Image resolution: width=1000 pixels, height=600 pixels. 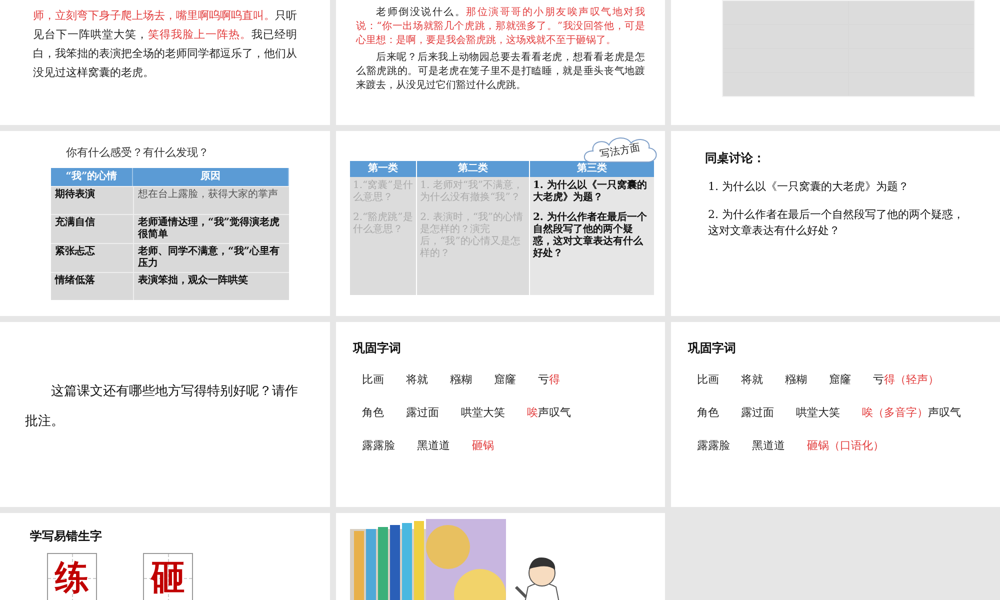 What do you see at coordinates (592, 236) in the screenshot?
I see `table-cell: 1. 为什么以《一只窝囊的大老虎》为题？ 2. 为什么作者在最后一个自然段写了他的两个疑惑，这对文章表达有什么好处？` at bounding box center [592, 236].